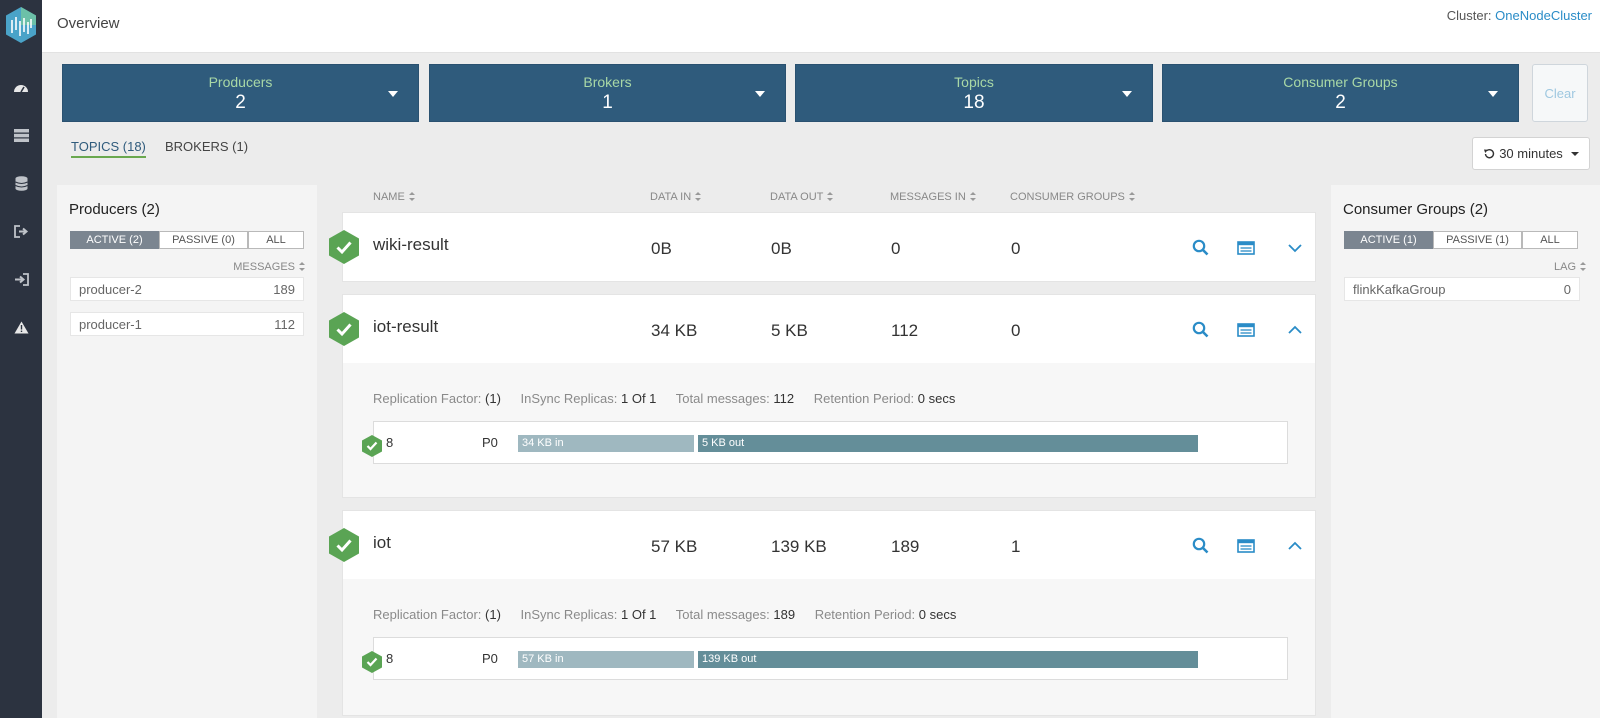 This screenshot has width=1600, height=718. What do you see at coordinates (21, 359) in the screenshot?
I see `side-nav` at bounding box center [21, 359].